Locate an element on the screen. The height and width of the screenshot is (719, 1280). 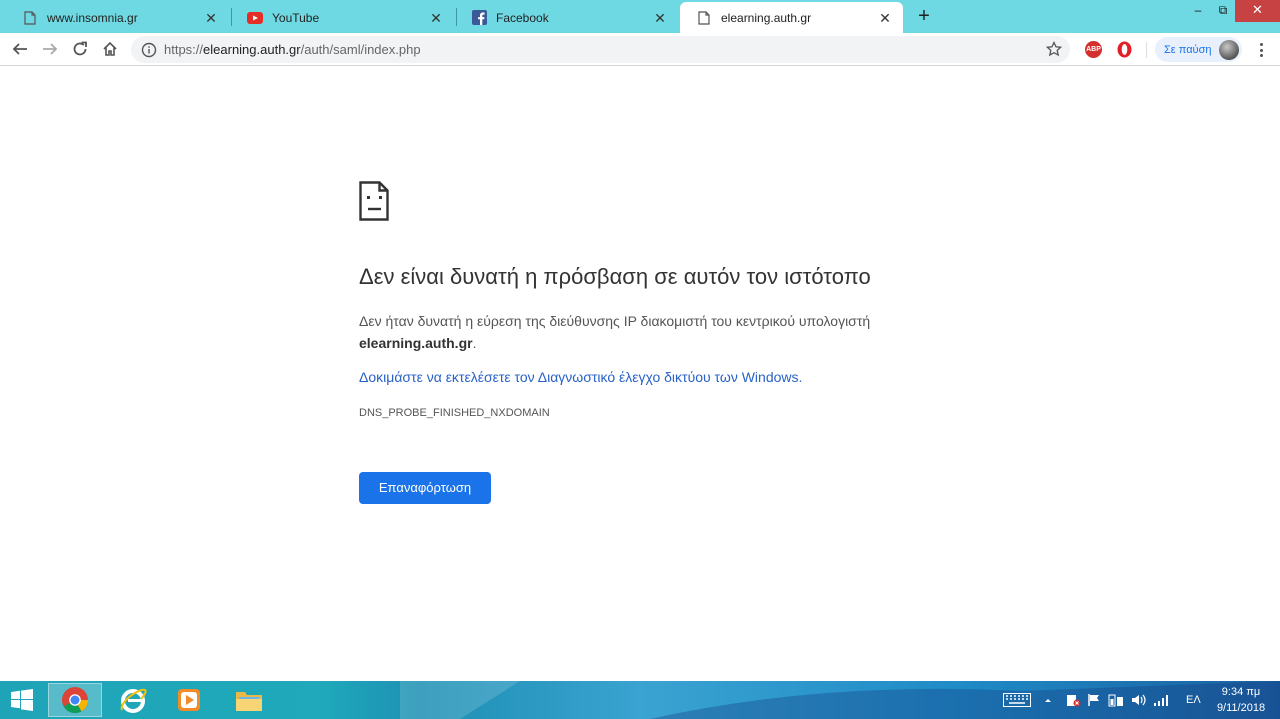
reload-button is located at coordinates (80, 49).